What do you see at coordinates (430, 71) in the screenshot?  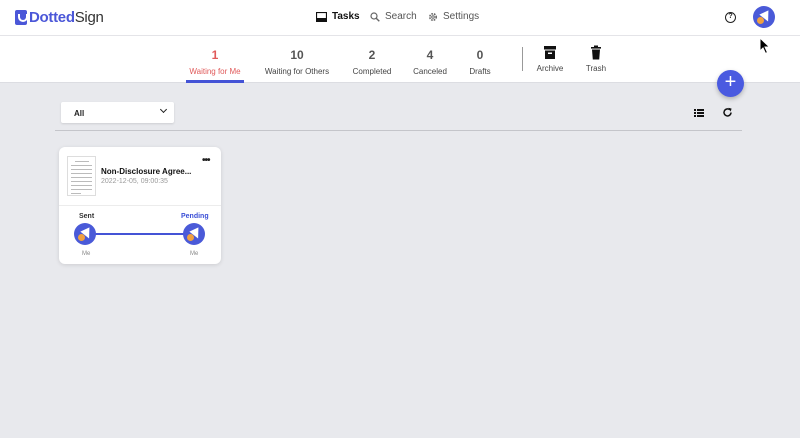 I see `tab-label: Canceled` at bounding box center [430, 71].